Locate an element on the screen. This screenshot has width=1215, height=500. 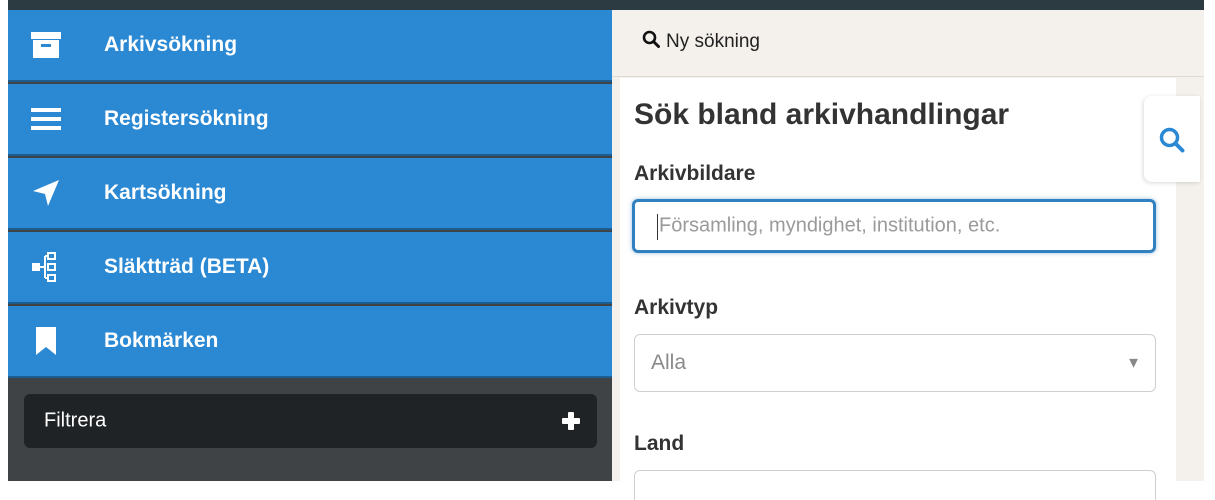
creator-input: Församling, myndighet, institution, etc. is located at coordinates (894, 226).